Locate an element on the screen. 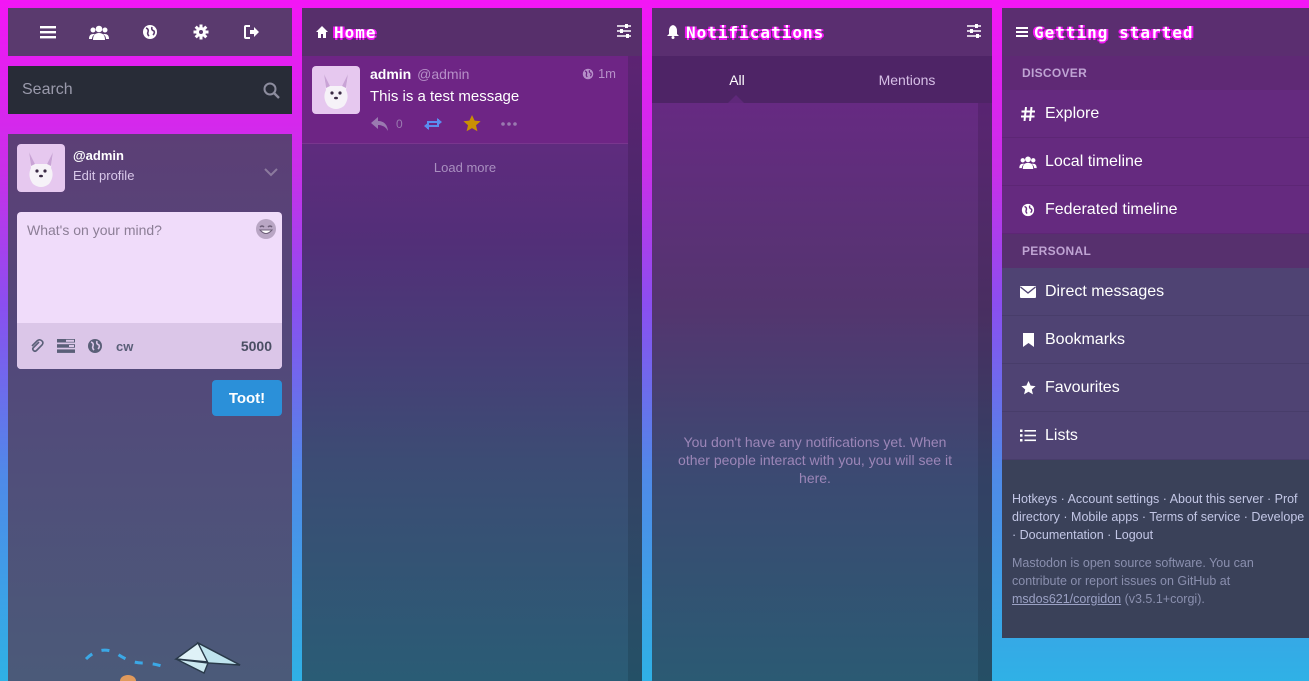  drawer-nav-bar is located at coordinates (150, 32).